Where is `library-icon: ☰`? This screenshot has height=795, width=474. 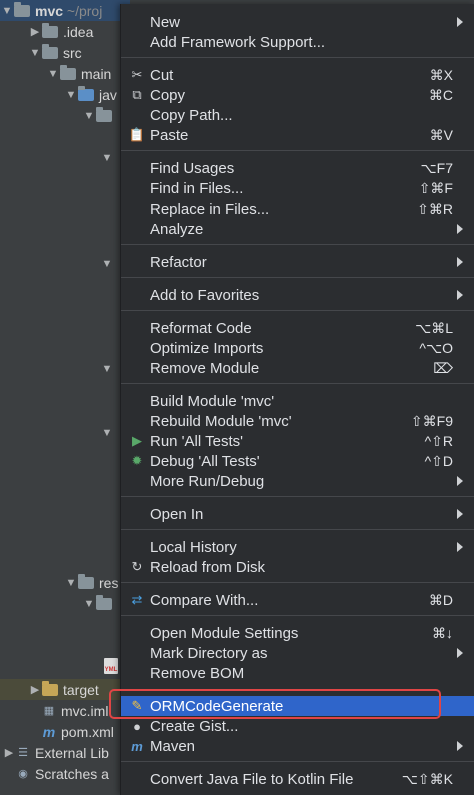 library-icon: ☰ is located at coordinates (23, 752).